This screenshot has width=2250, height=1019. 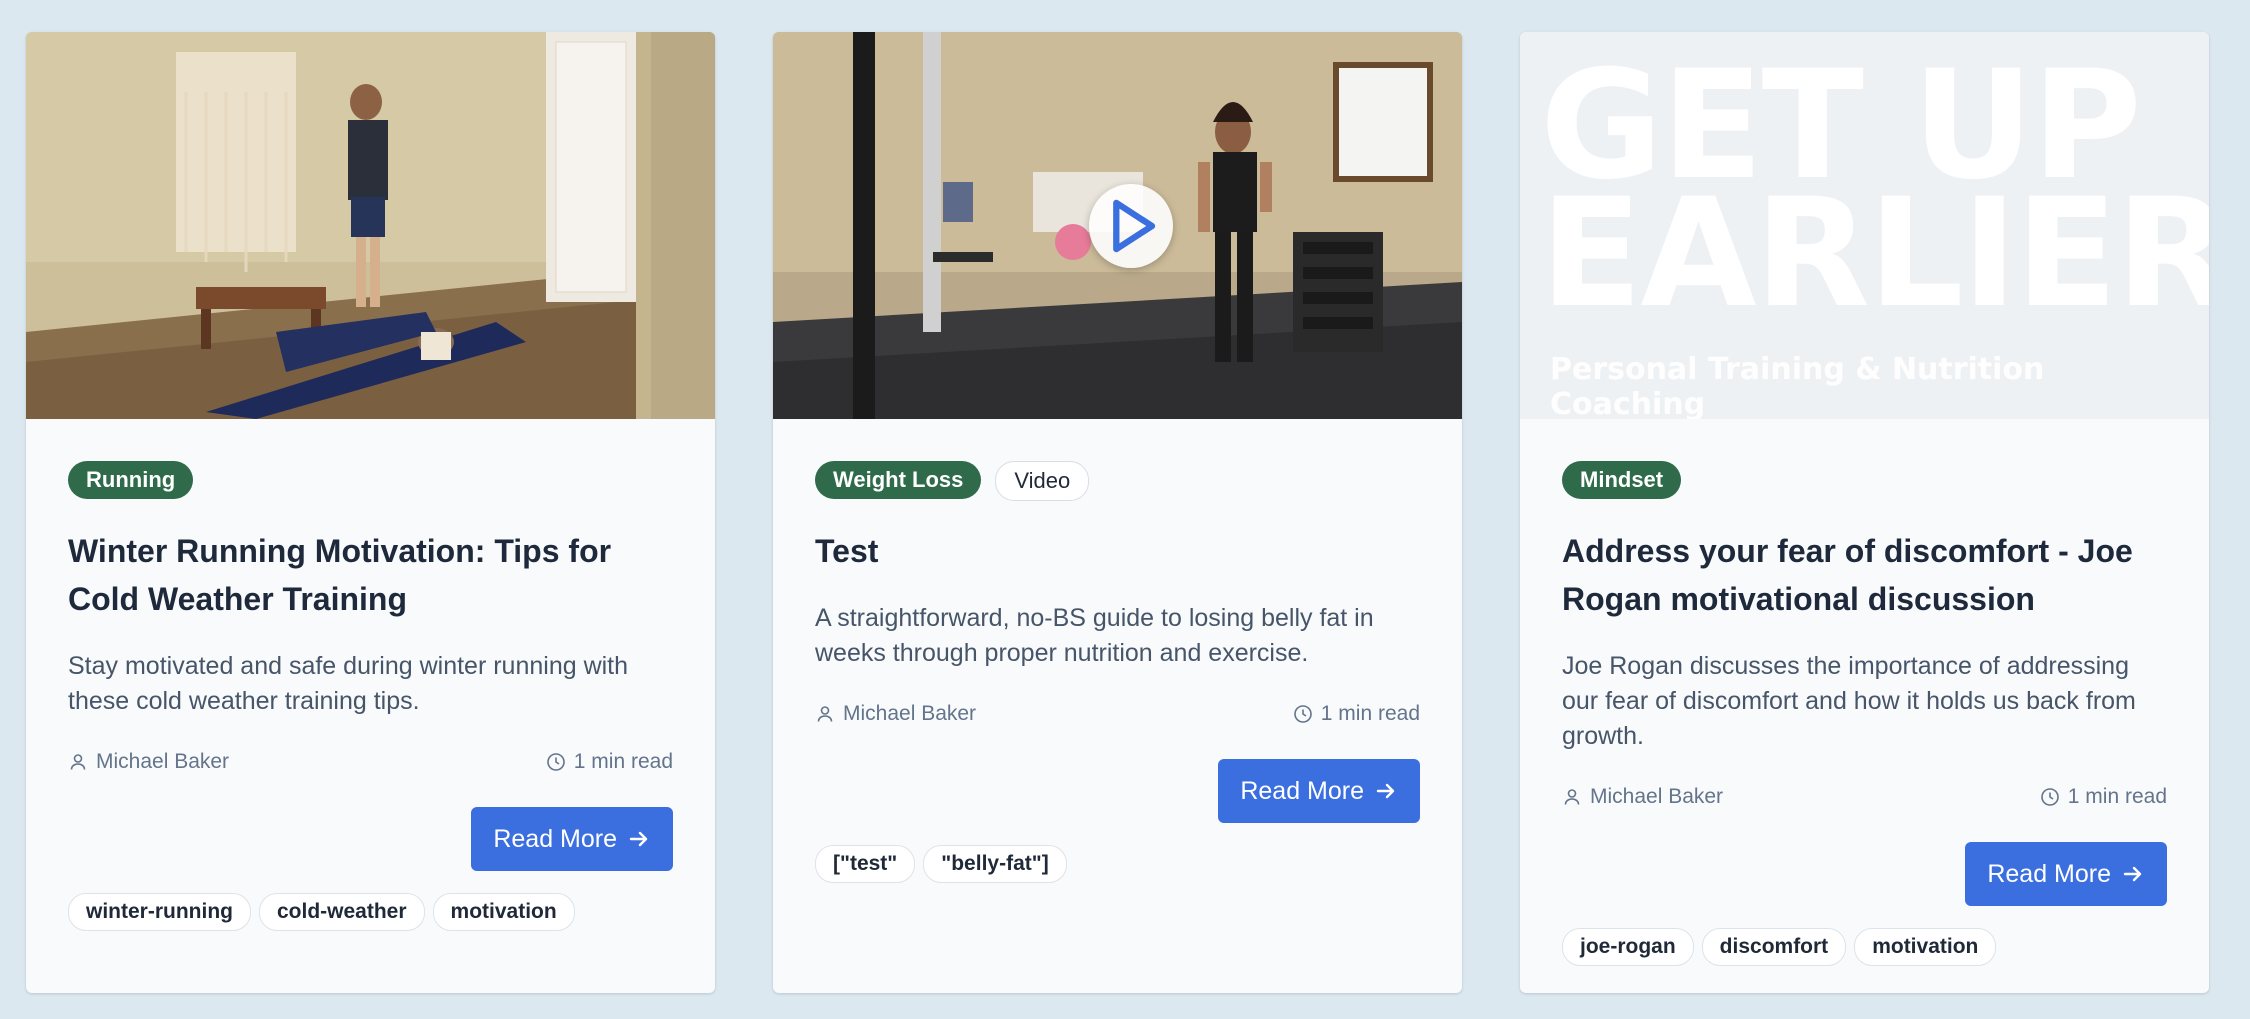 I want to click on banner-headline: GET UP EARLIER, so click(x=1874, y=196).